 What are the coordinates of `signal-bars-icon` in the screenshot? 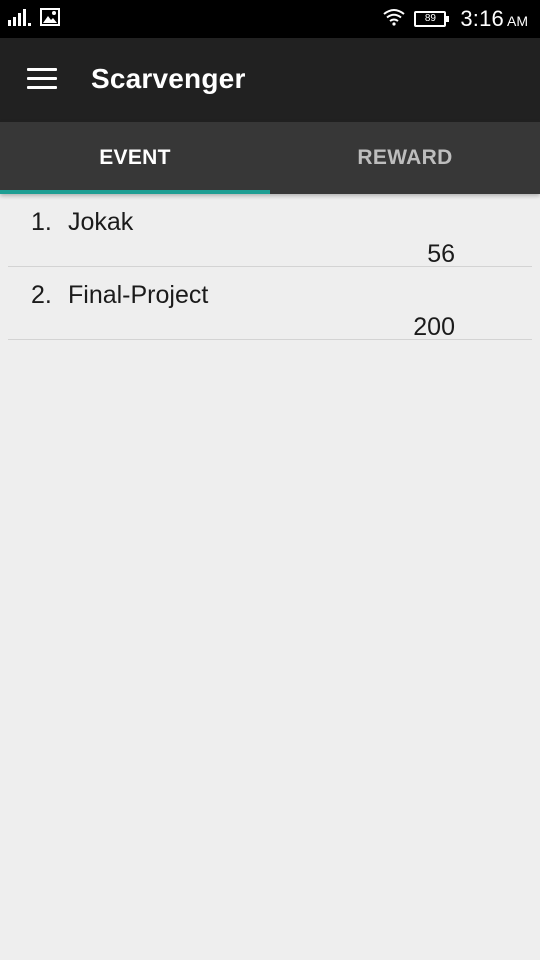 It's located at (20, 19).